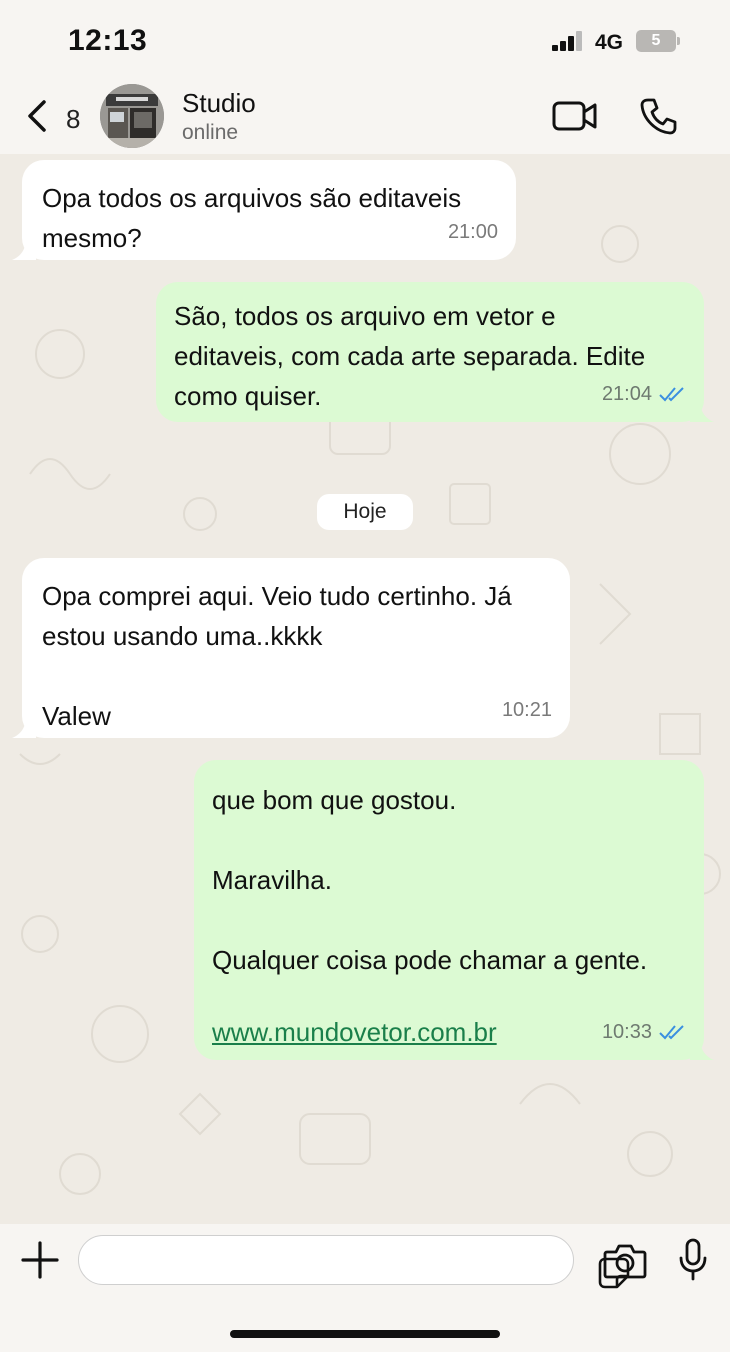 The width and height of the screenshot is (730, 1352). I want to click on message-input-field, so click(354, 1262).